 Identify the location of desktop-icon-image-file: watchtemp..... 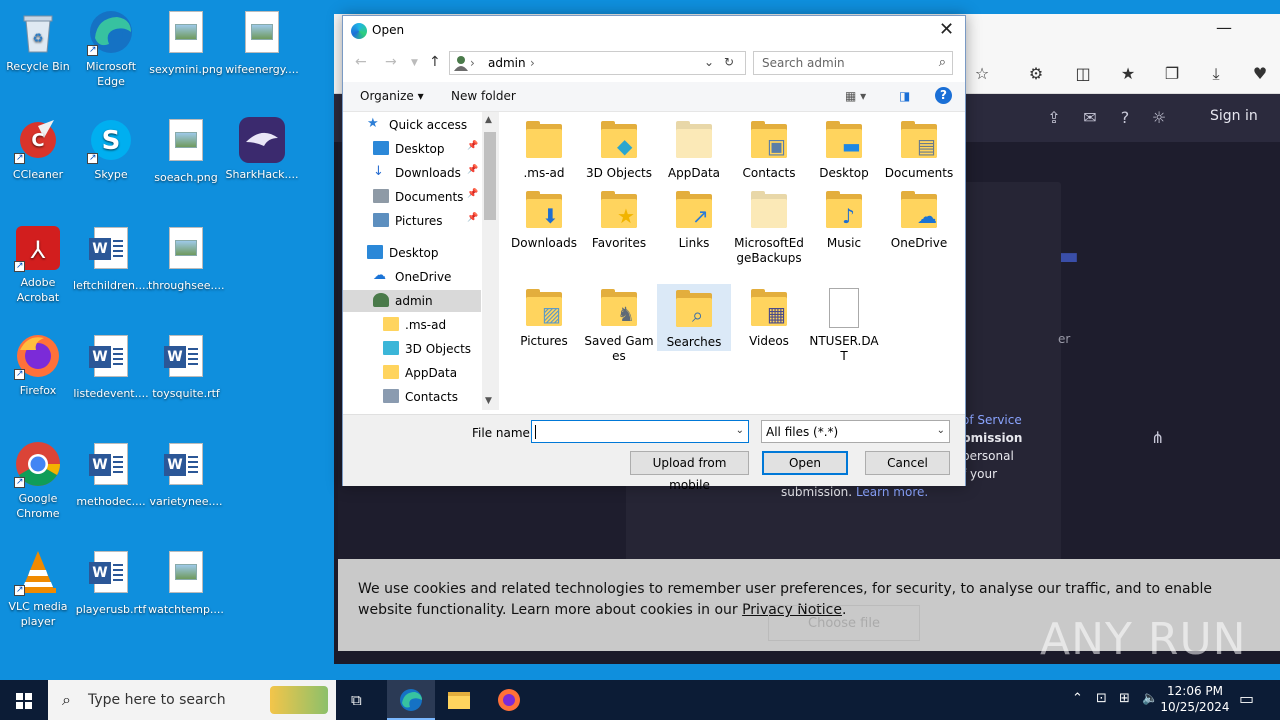
(186, 582).